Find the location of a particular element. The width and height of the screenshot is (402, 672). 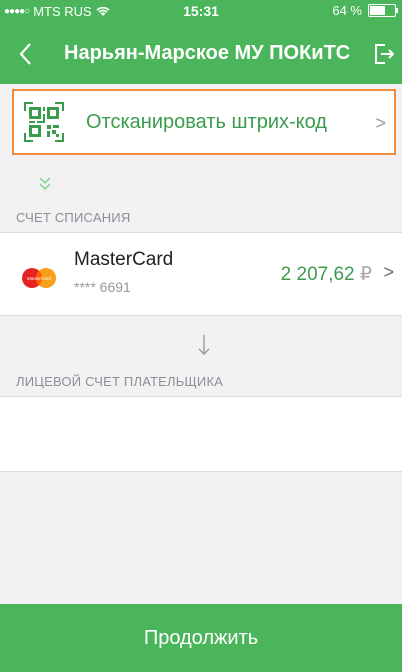

payer-account-section-label: ЛИЦЕВОЙ СЧЕТ ПЛАТЕЛЬЩИКА is located at coordinates (120, 381).